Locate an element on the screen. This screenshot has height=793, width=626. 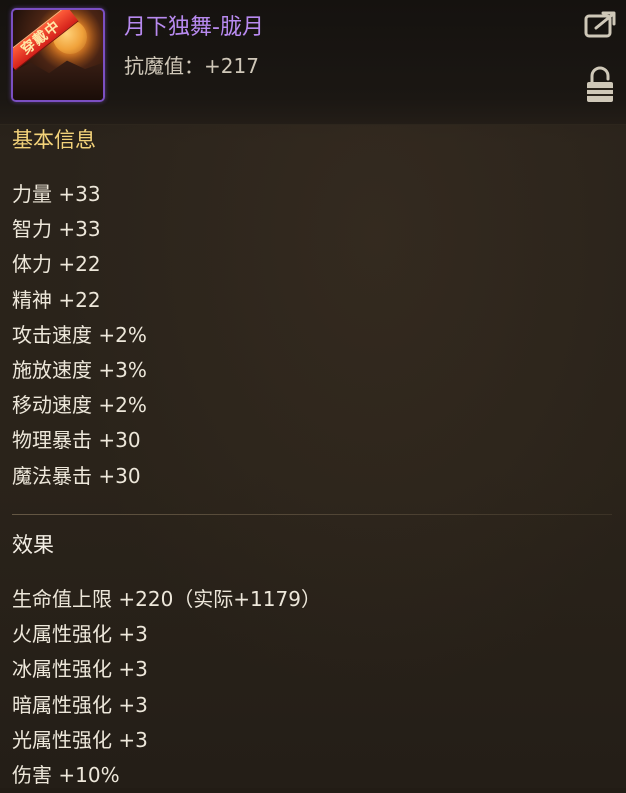
section-title-basic-info: 基本信息 is located at coordinates (54, 140).